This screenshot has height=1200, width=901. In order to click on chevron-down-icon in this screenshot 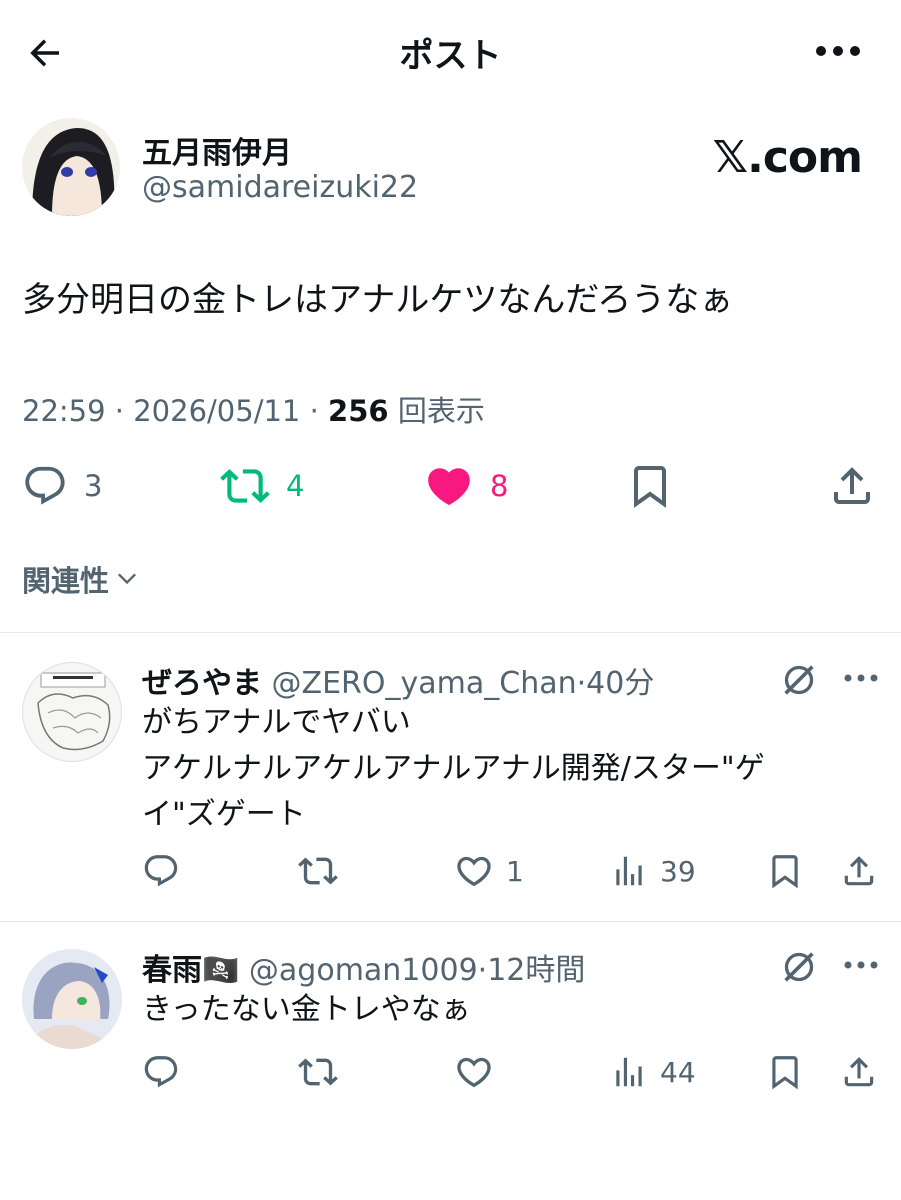, I will do `click(127, 579)`.